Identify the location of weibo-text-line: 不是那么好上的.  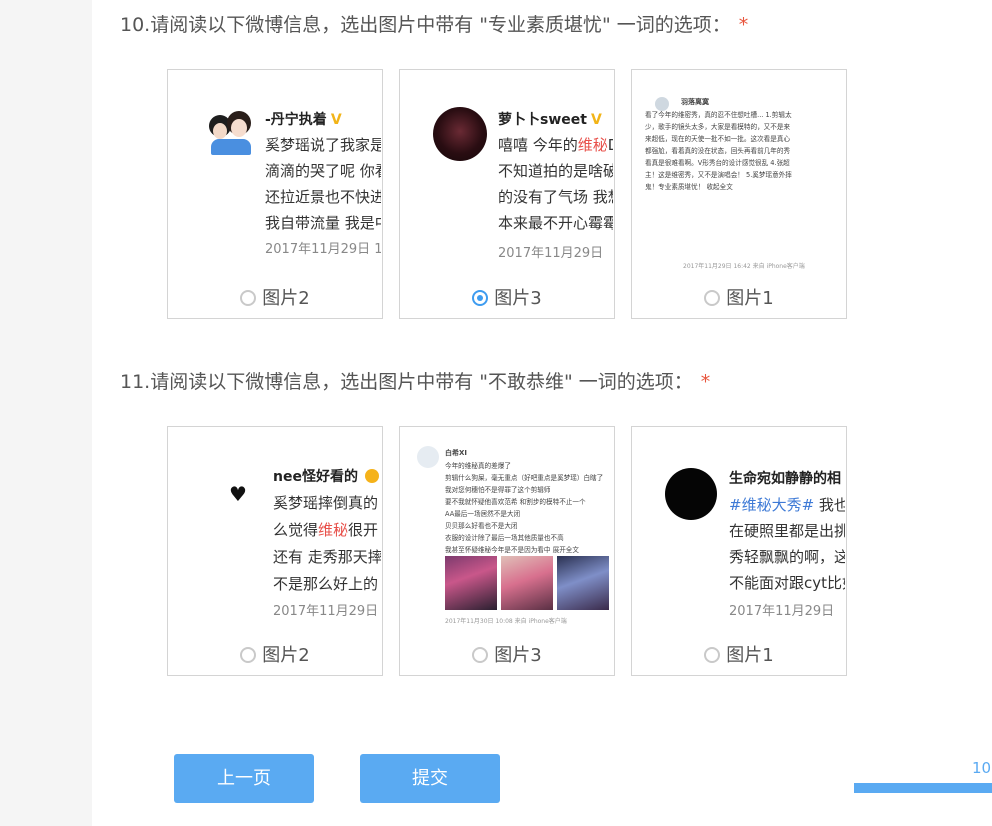
(326, 584).